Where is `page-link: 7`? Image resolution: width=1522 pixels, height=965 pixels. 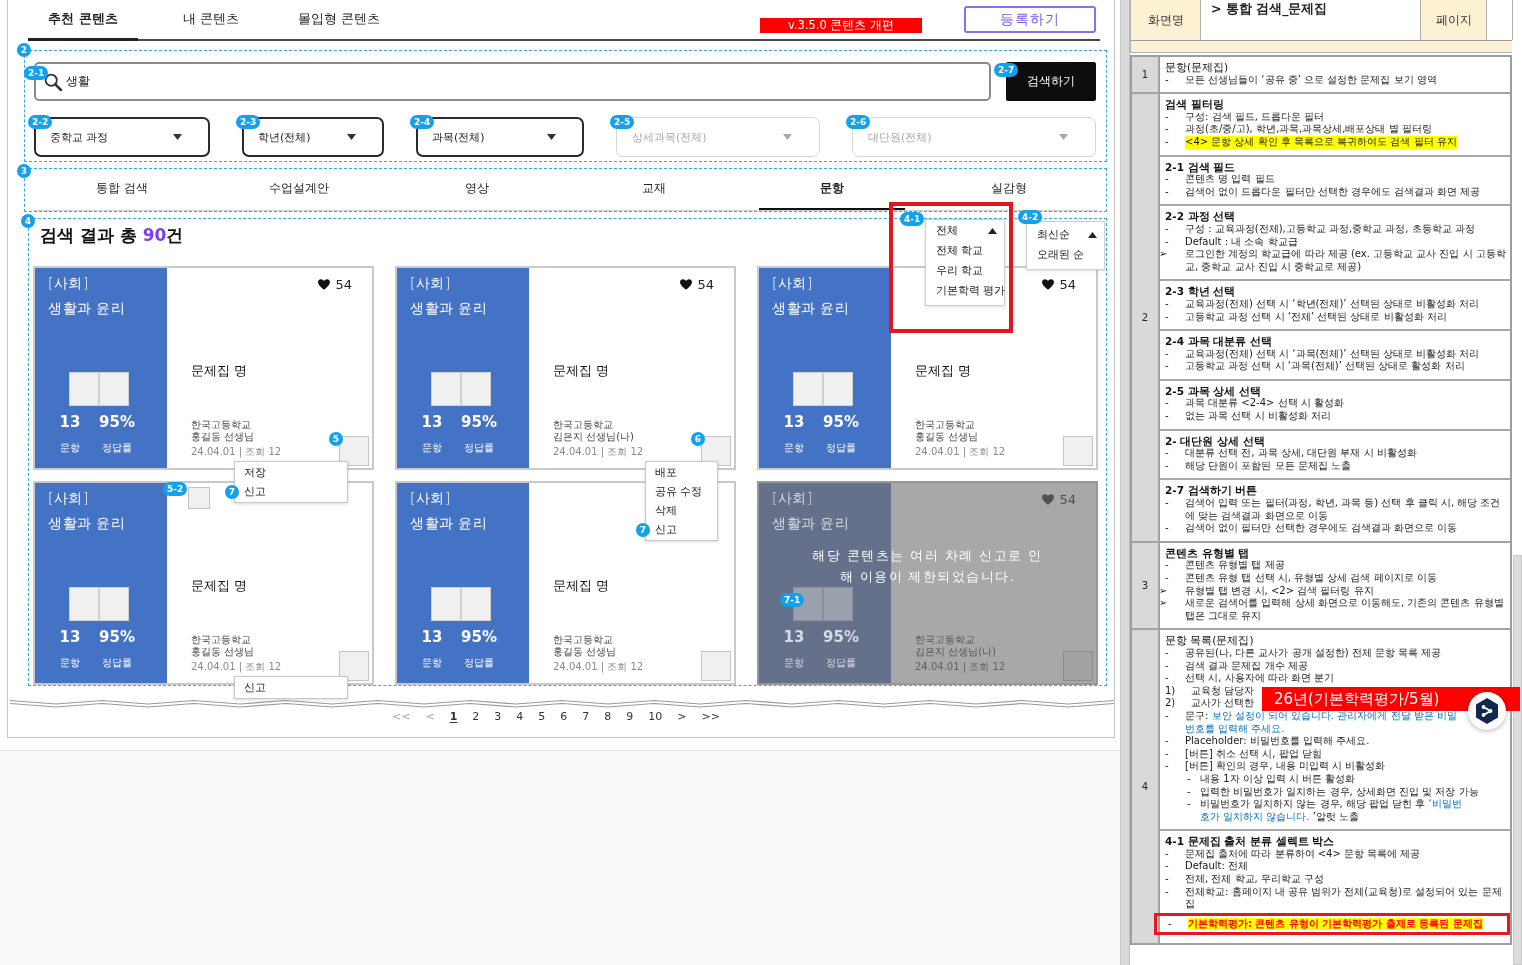 page-link: 7 is located at coordinates (586, 717).